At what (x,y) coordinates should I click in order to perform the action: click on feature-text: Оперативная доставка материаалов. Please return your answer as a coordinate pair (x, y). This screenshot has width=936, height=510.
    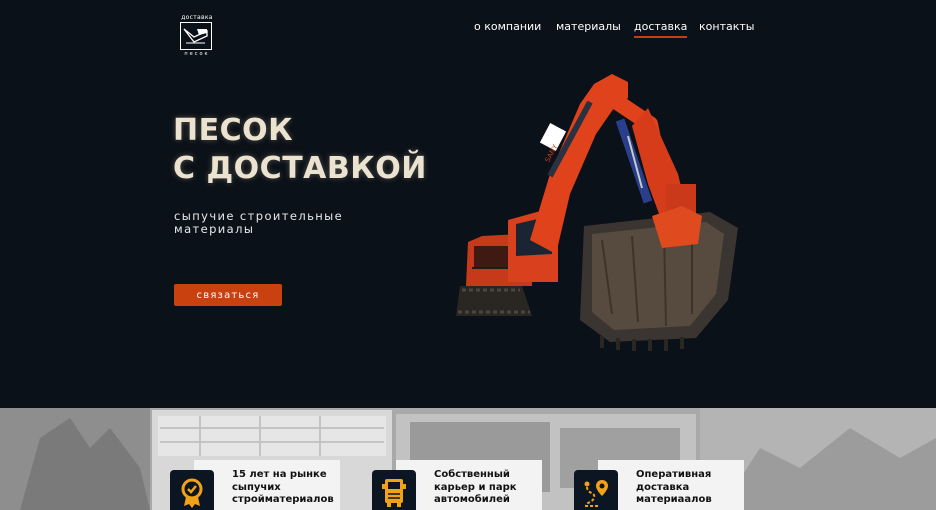
    Looking at the image, I should click on (674, 487).